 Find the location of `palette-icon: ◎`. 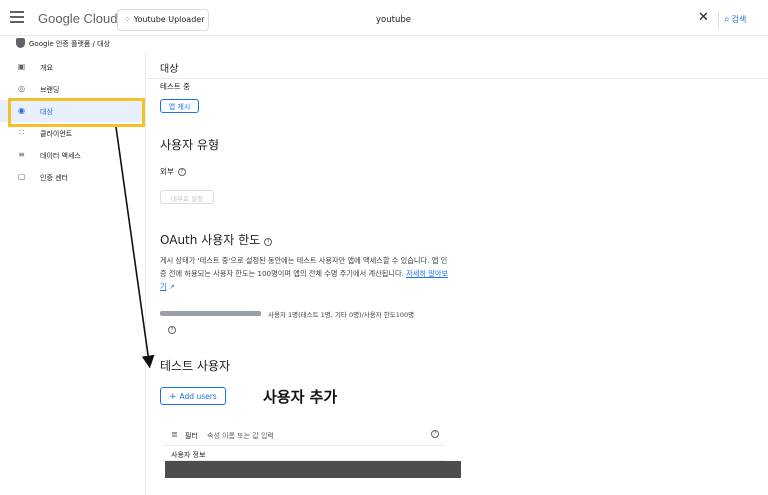

palette-icon: ◎ is located at coordinates (21, 88).